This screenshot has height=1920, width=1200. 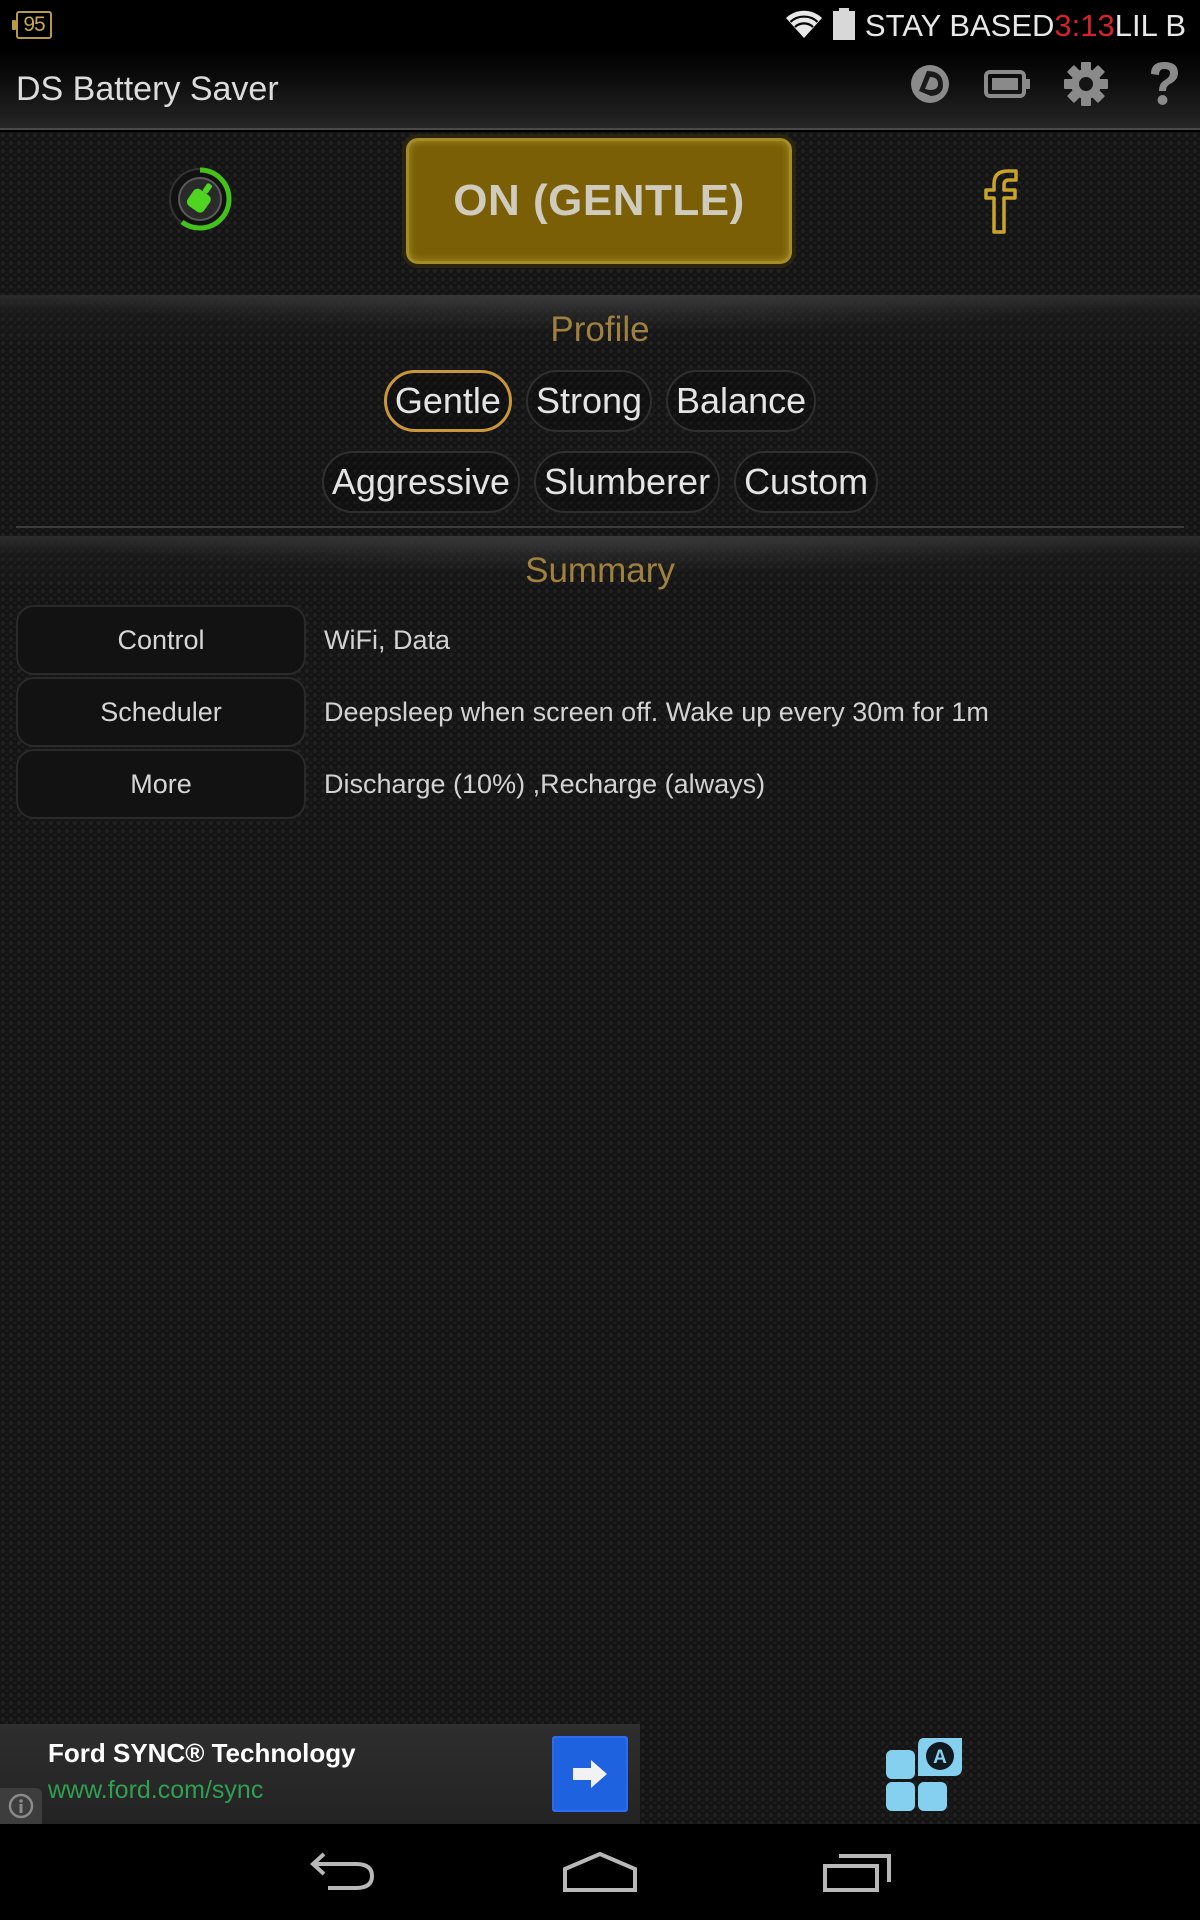 I want to click on back-icon, so click(x=343, y=1872).